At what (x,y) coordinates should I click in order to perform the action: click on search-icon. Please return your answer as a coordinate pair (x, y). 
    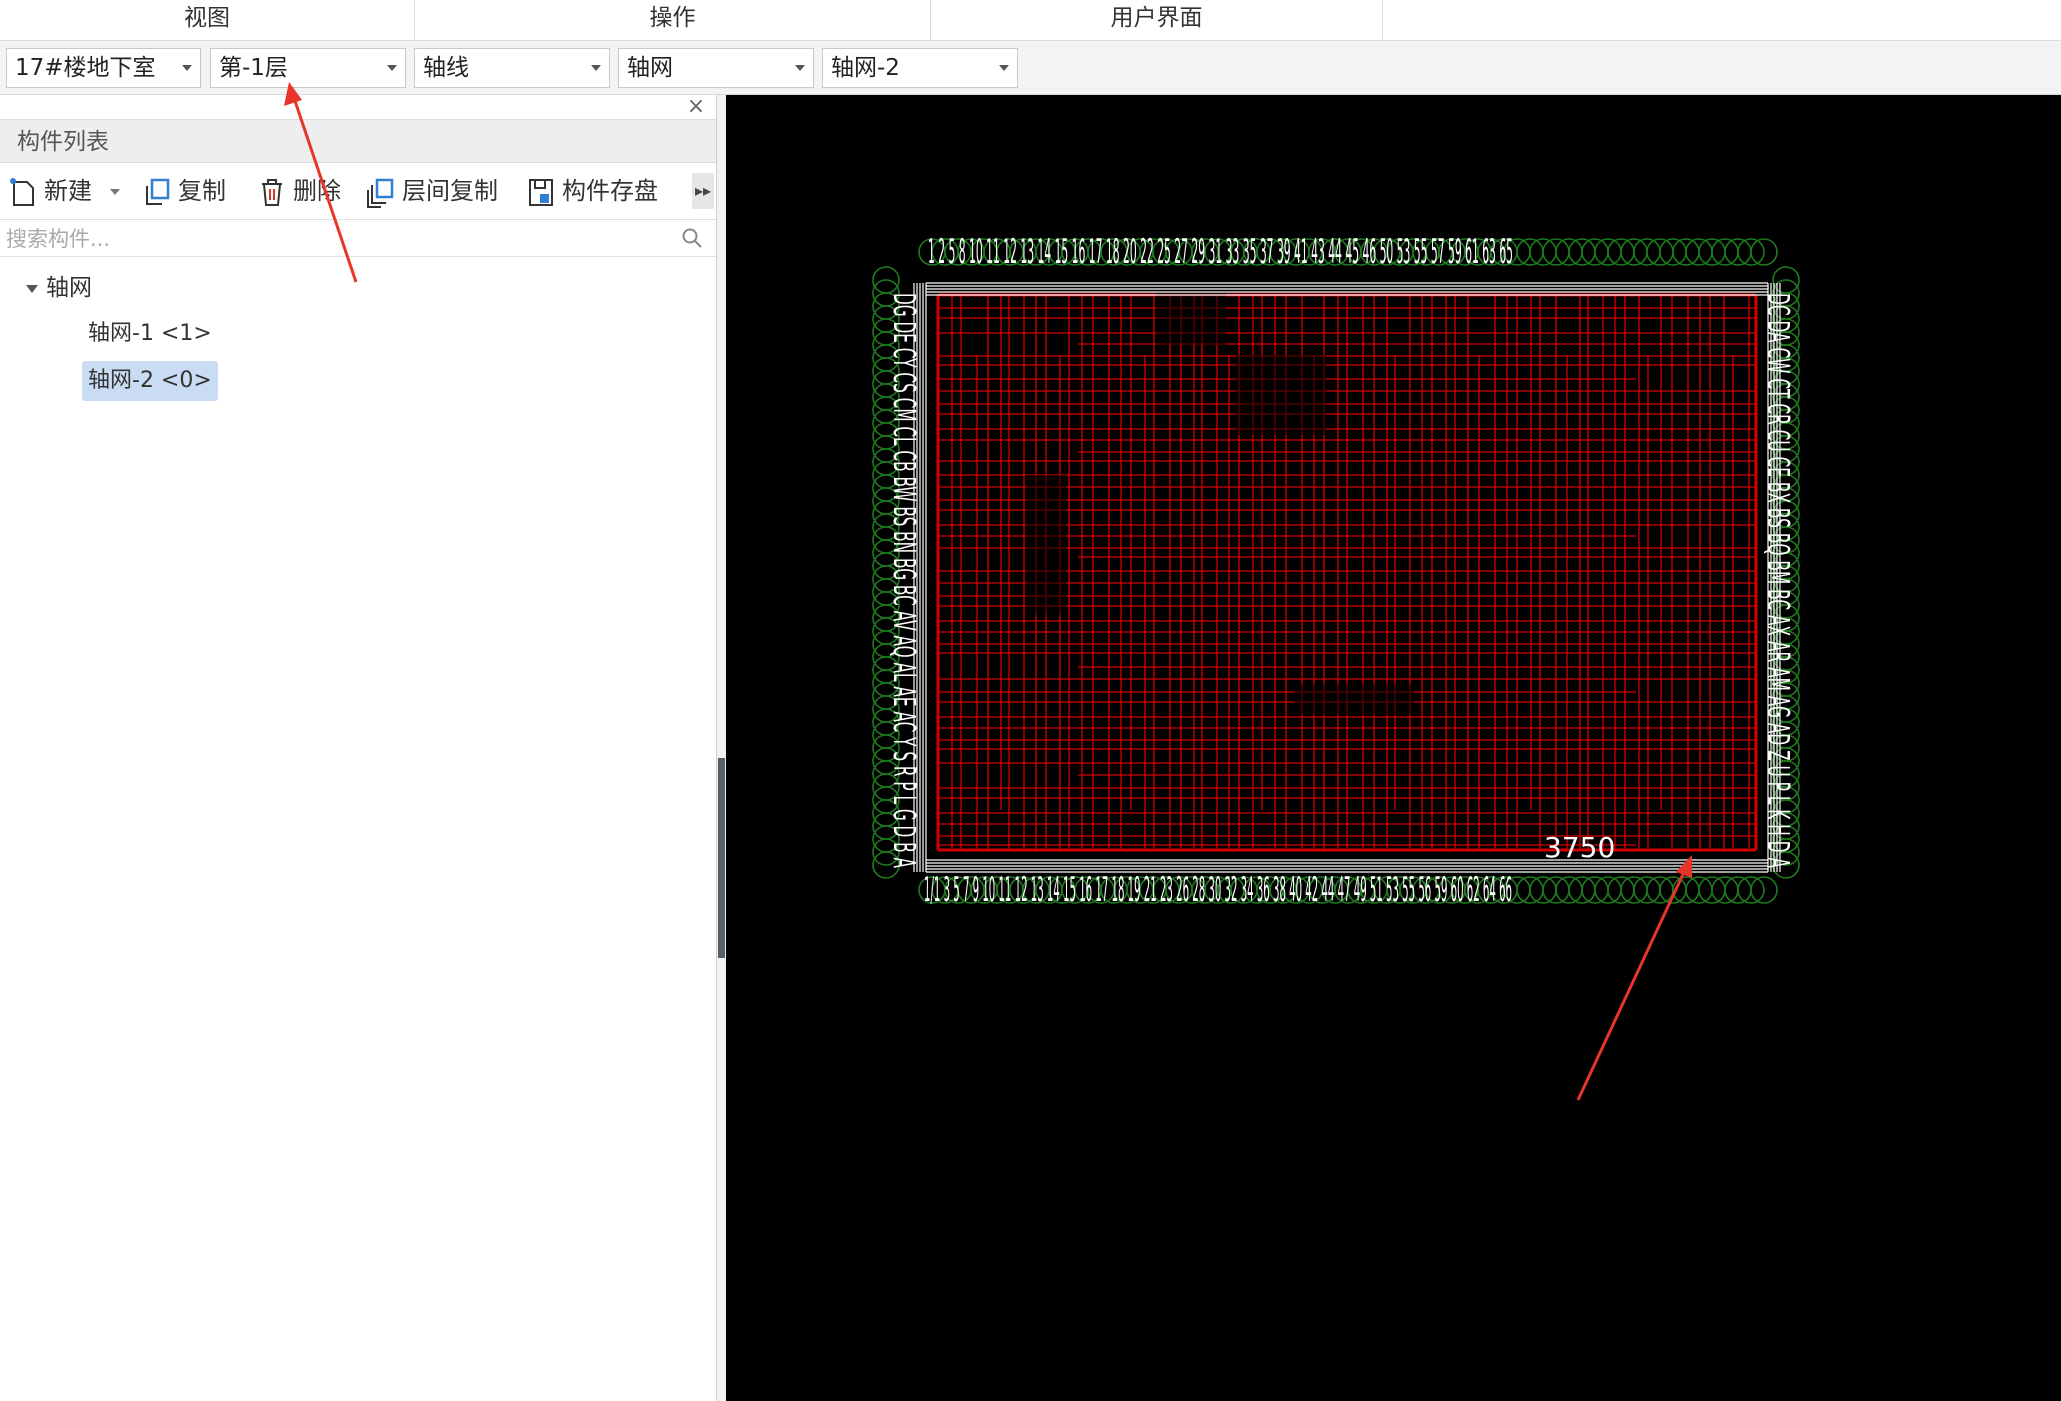
    Looking at the image, I should click on (692, 238).